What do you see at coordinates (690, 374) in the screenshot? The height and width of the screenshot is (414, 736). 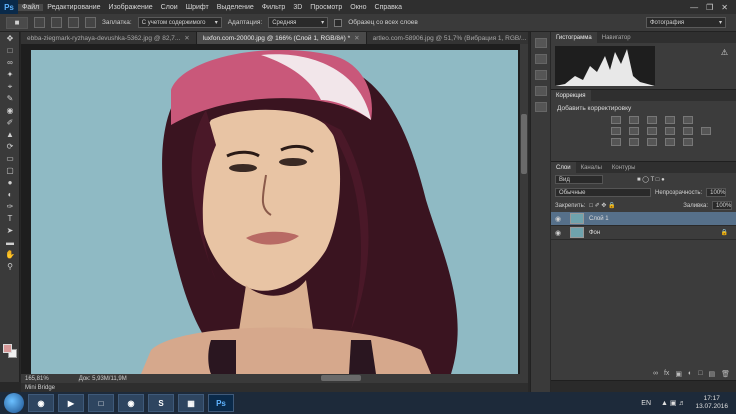 I see `adjustment-layer-icon: ◐` at bounding box center [690, 374].